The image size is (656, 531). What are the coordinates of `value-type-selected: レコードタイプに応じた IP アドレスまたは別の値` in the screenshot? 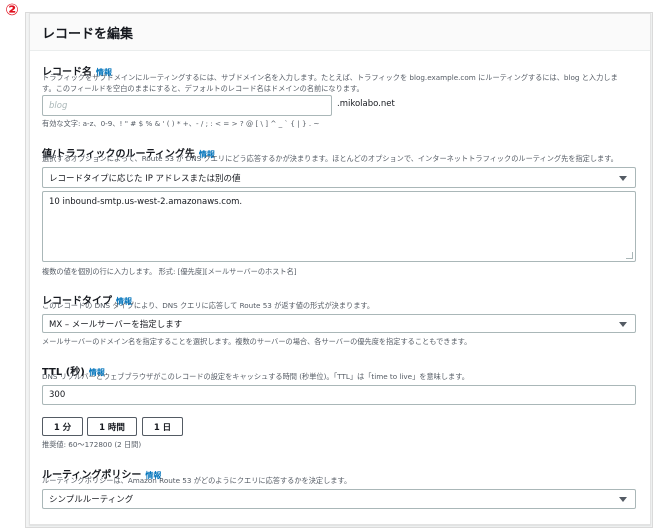 It's located at (145, 178).